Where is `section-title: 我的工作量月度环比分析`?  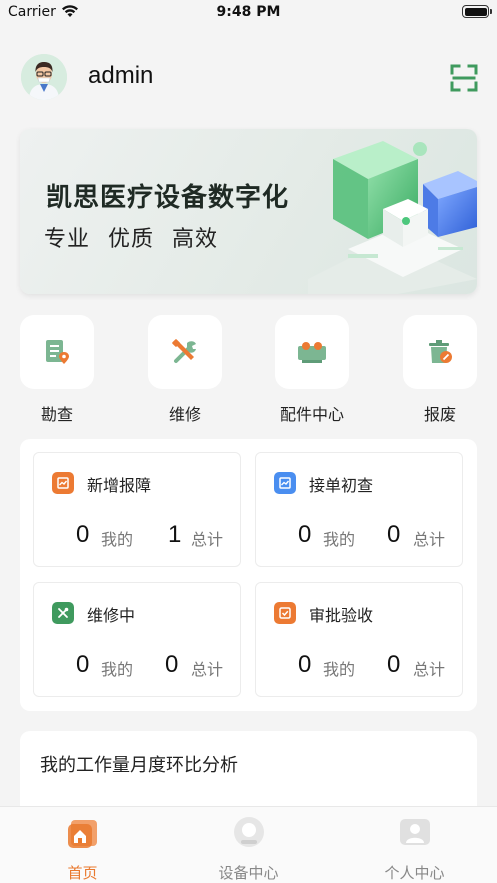 section-title: 我的工作量月度环比分析 is located at coordinates (139, 765).